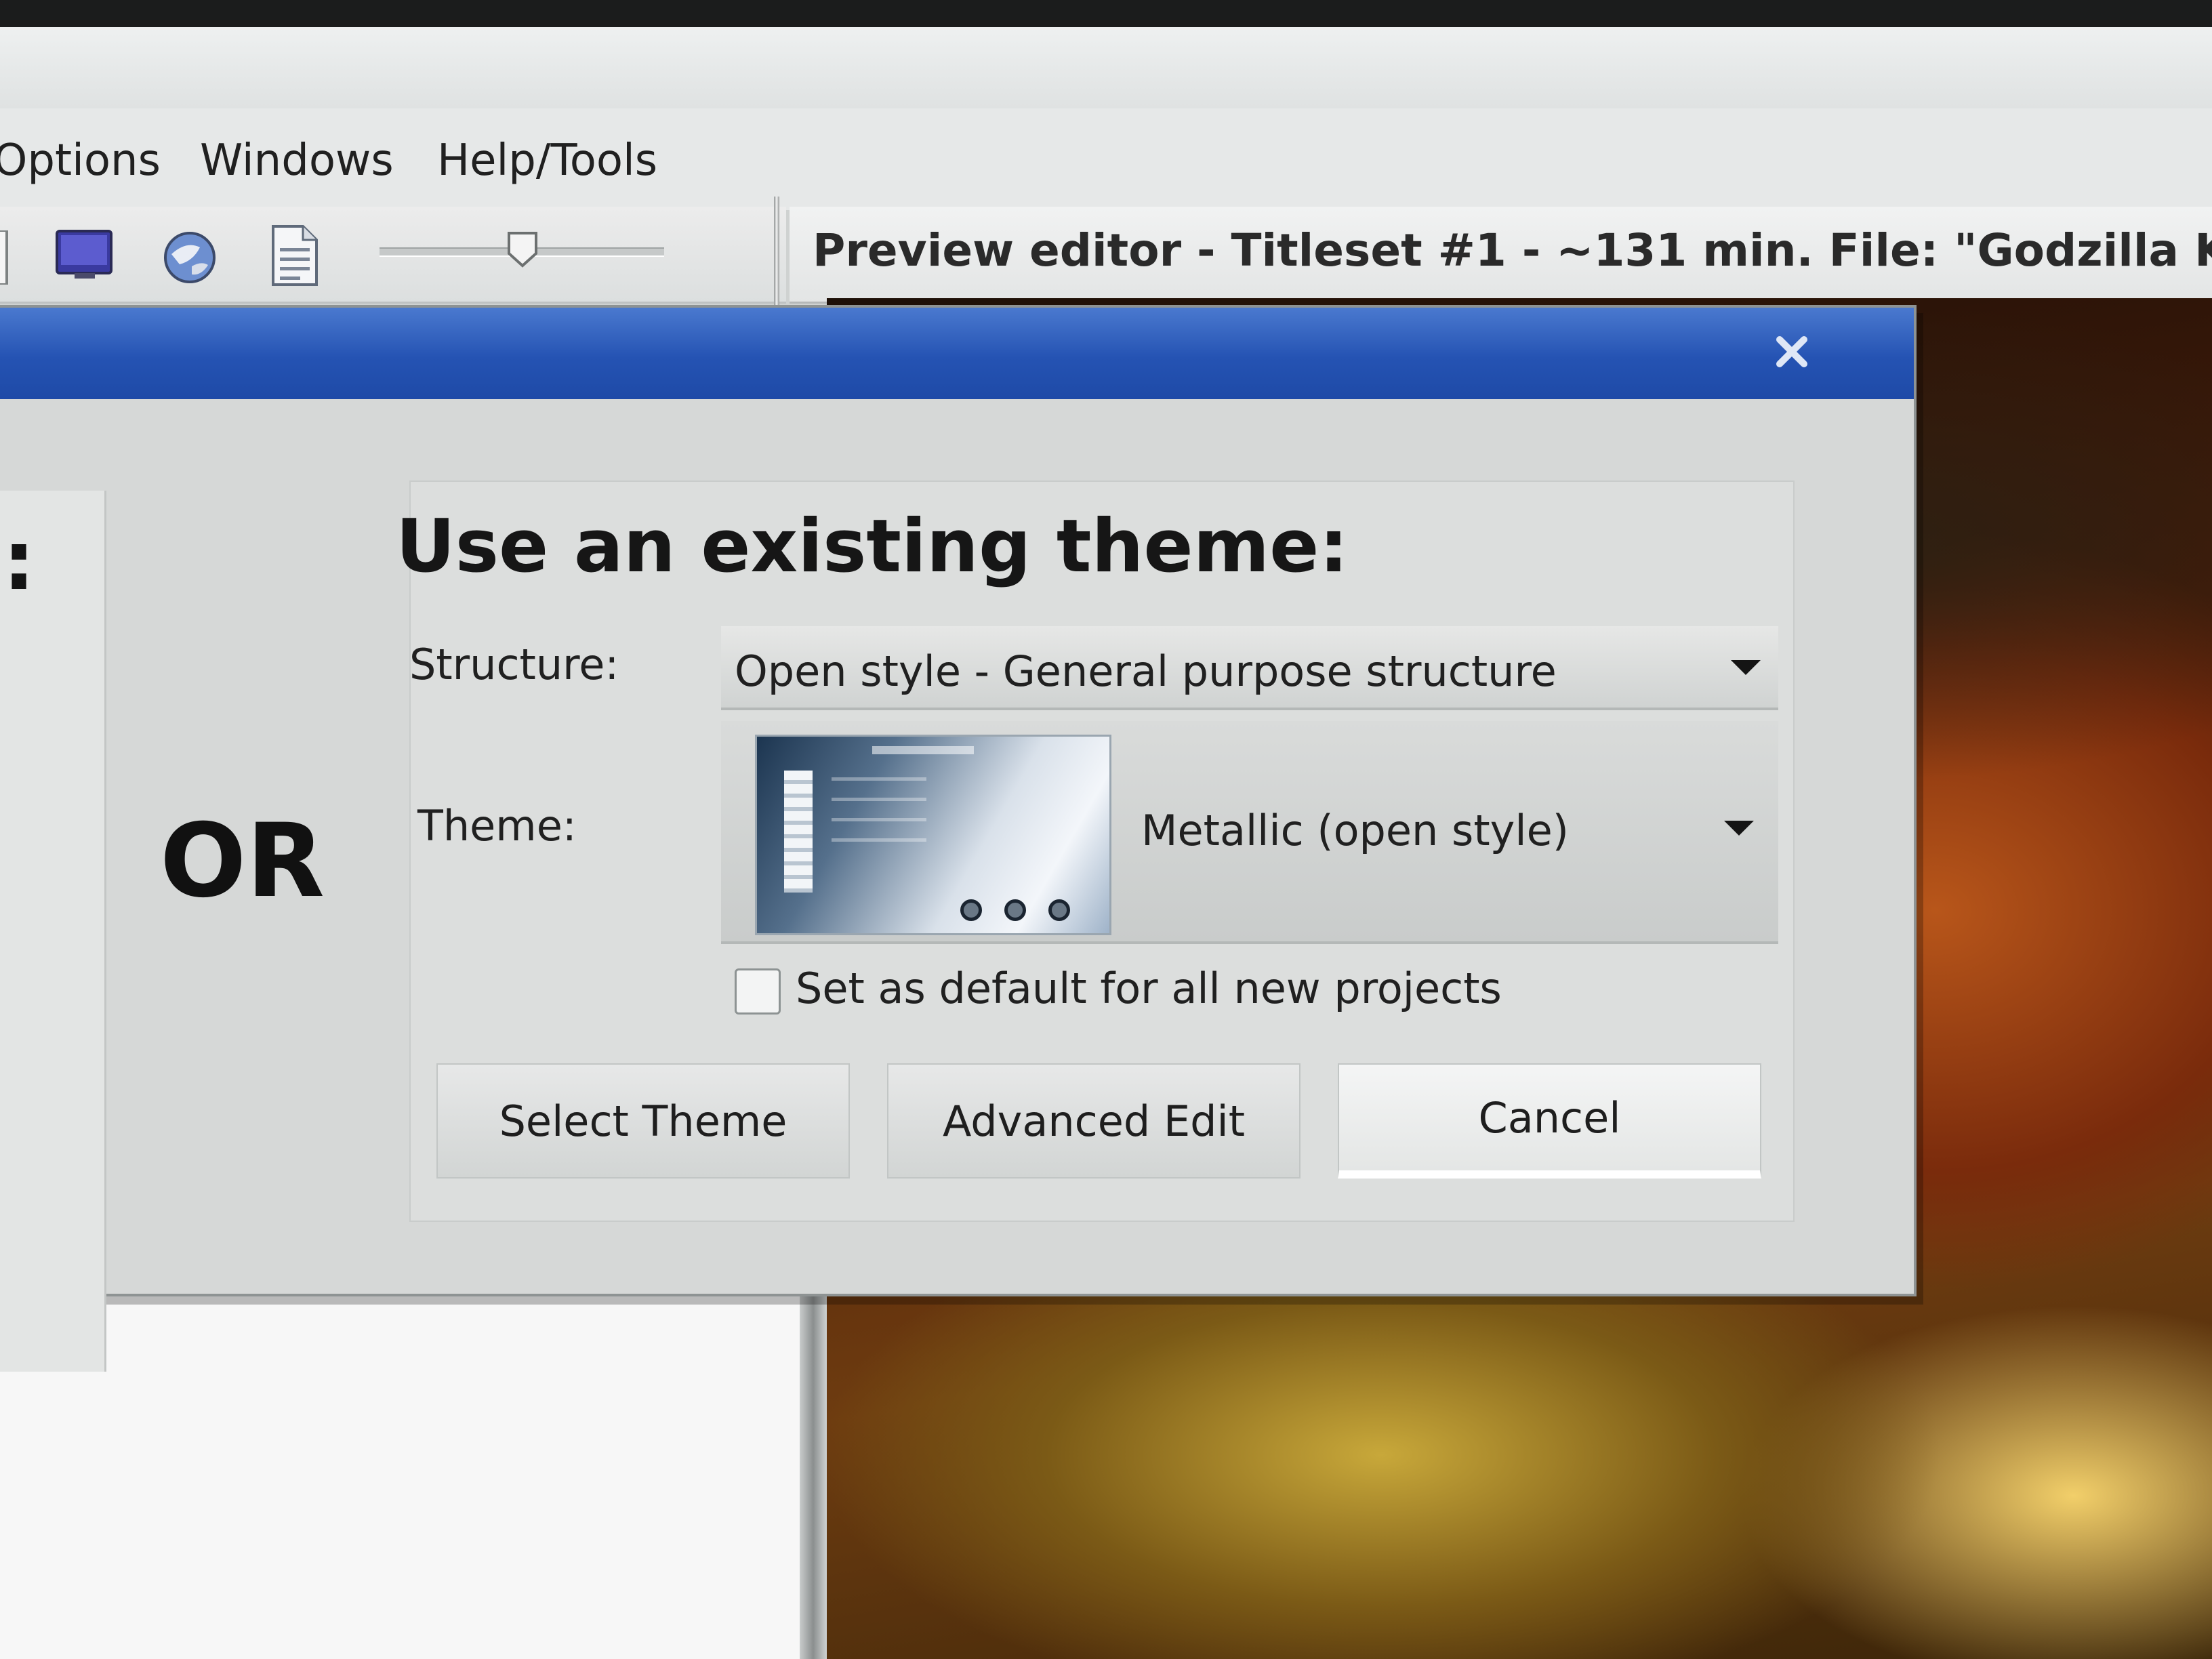  I want to click on thumbnail-heading, so click(923, 750).